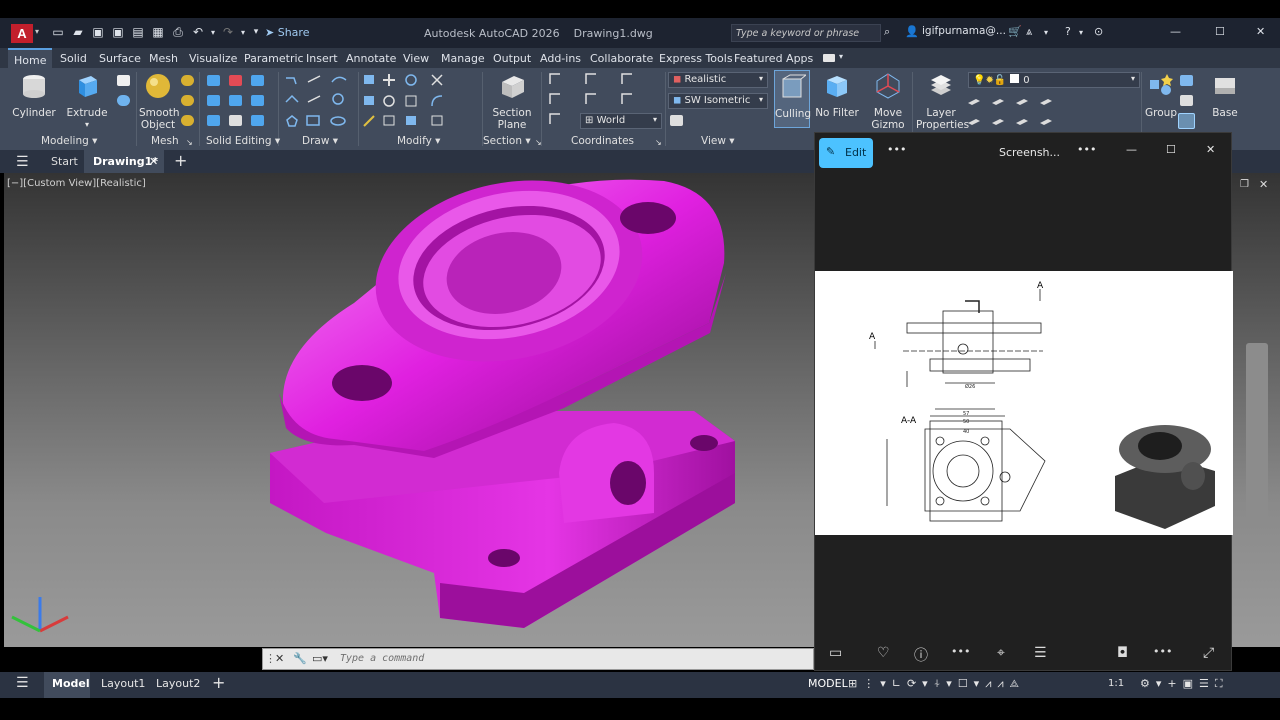 The height and width of the screenshot is (720, 1280). I want to click on filmstrip-icon: ▭, so click(835, 653).